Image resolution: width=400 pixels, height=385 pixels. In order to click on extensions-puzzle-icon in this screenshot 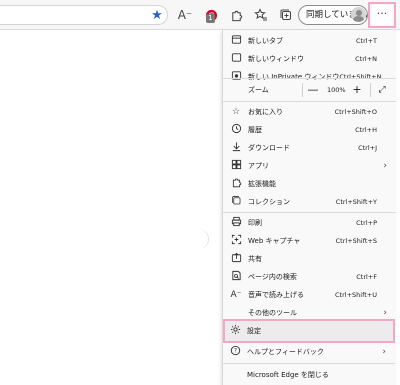, I will do `click(236, 15)`.